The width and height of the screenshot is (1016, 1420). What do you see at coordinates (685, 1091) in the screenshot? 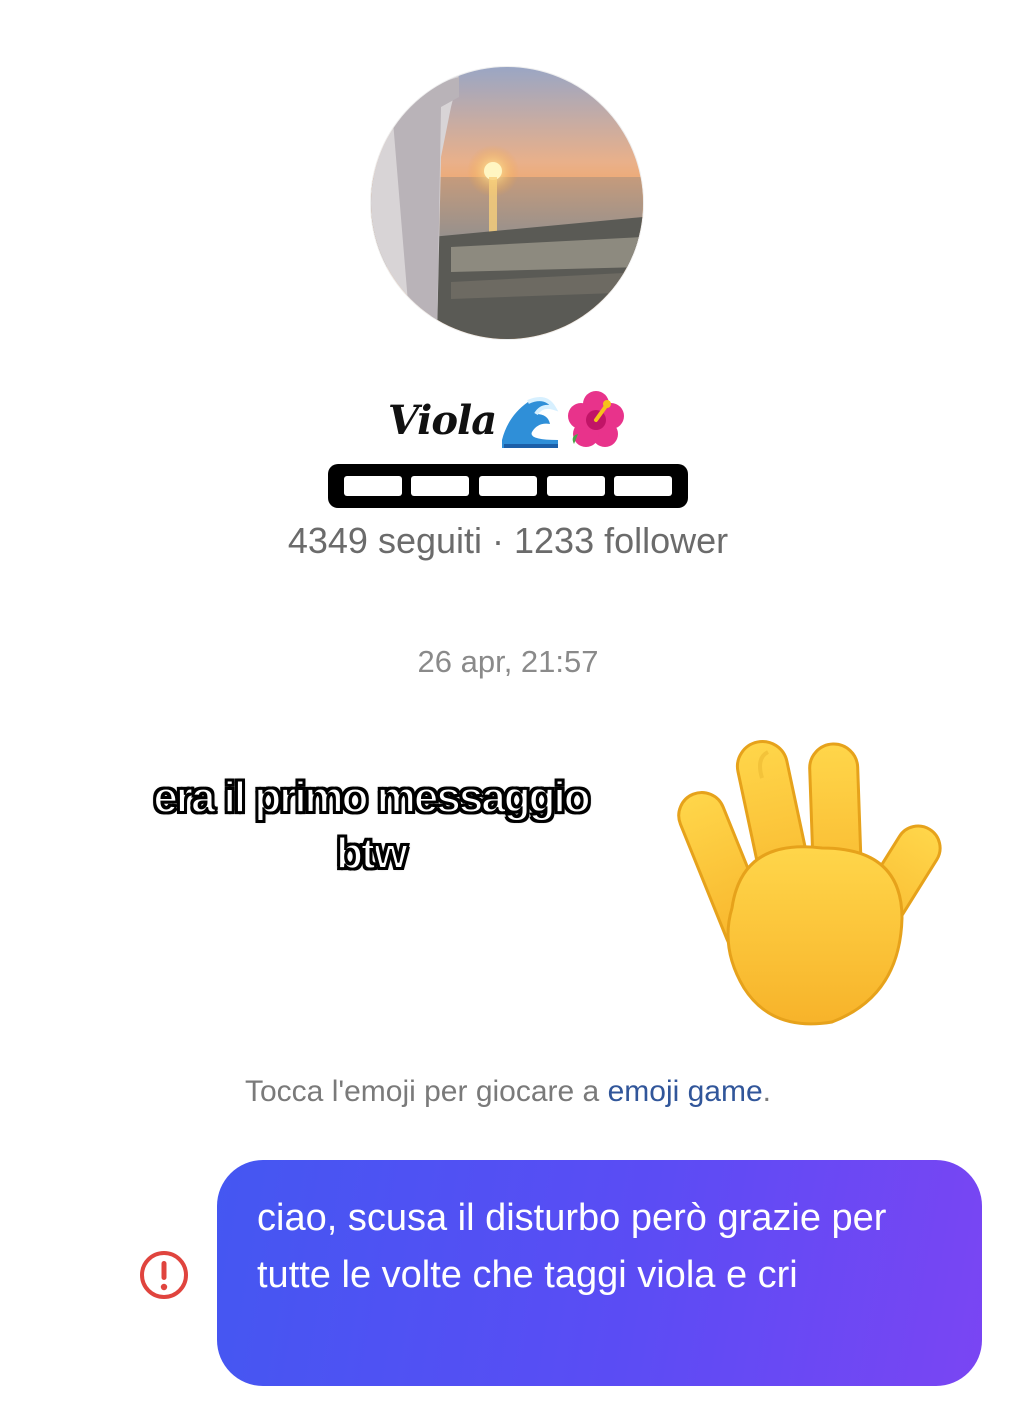
I see `emoji-game-link: emoji game` at bounding box center [685, 1091].